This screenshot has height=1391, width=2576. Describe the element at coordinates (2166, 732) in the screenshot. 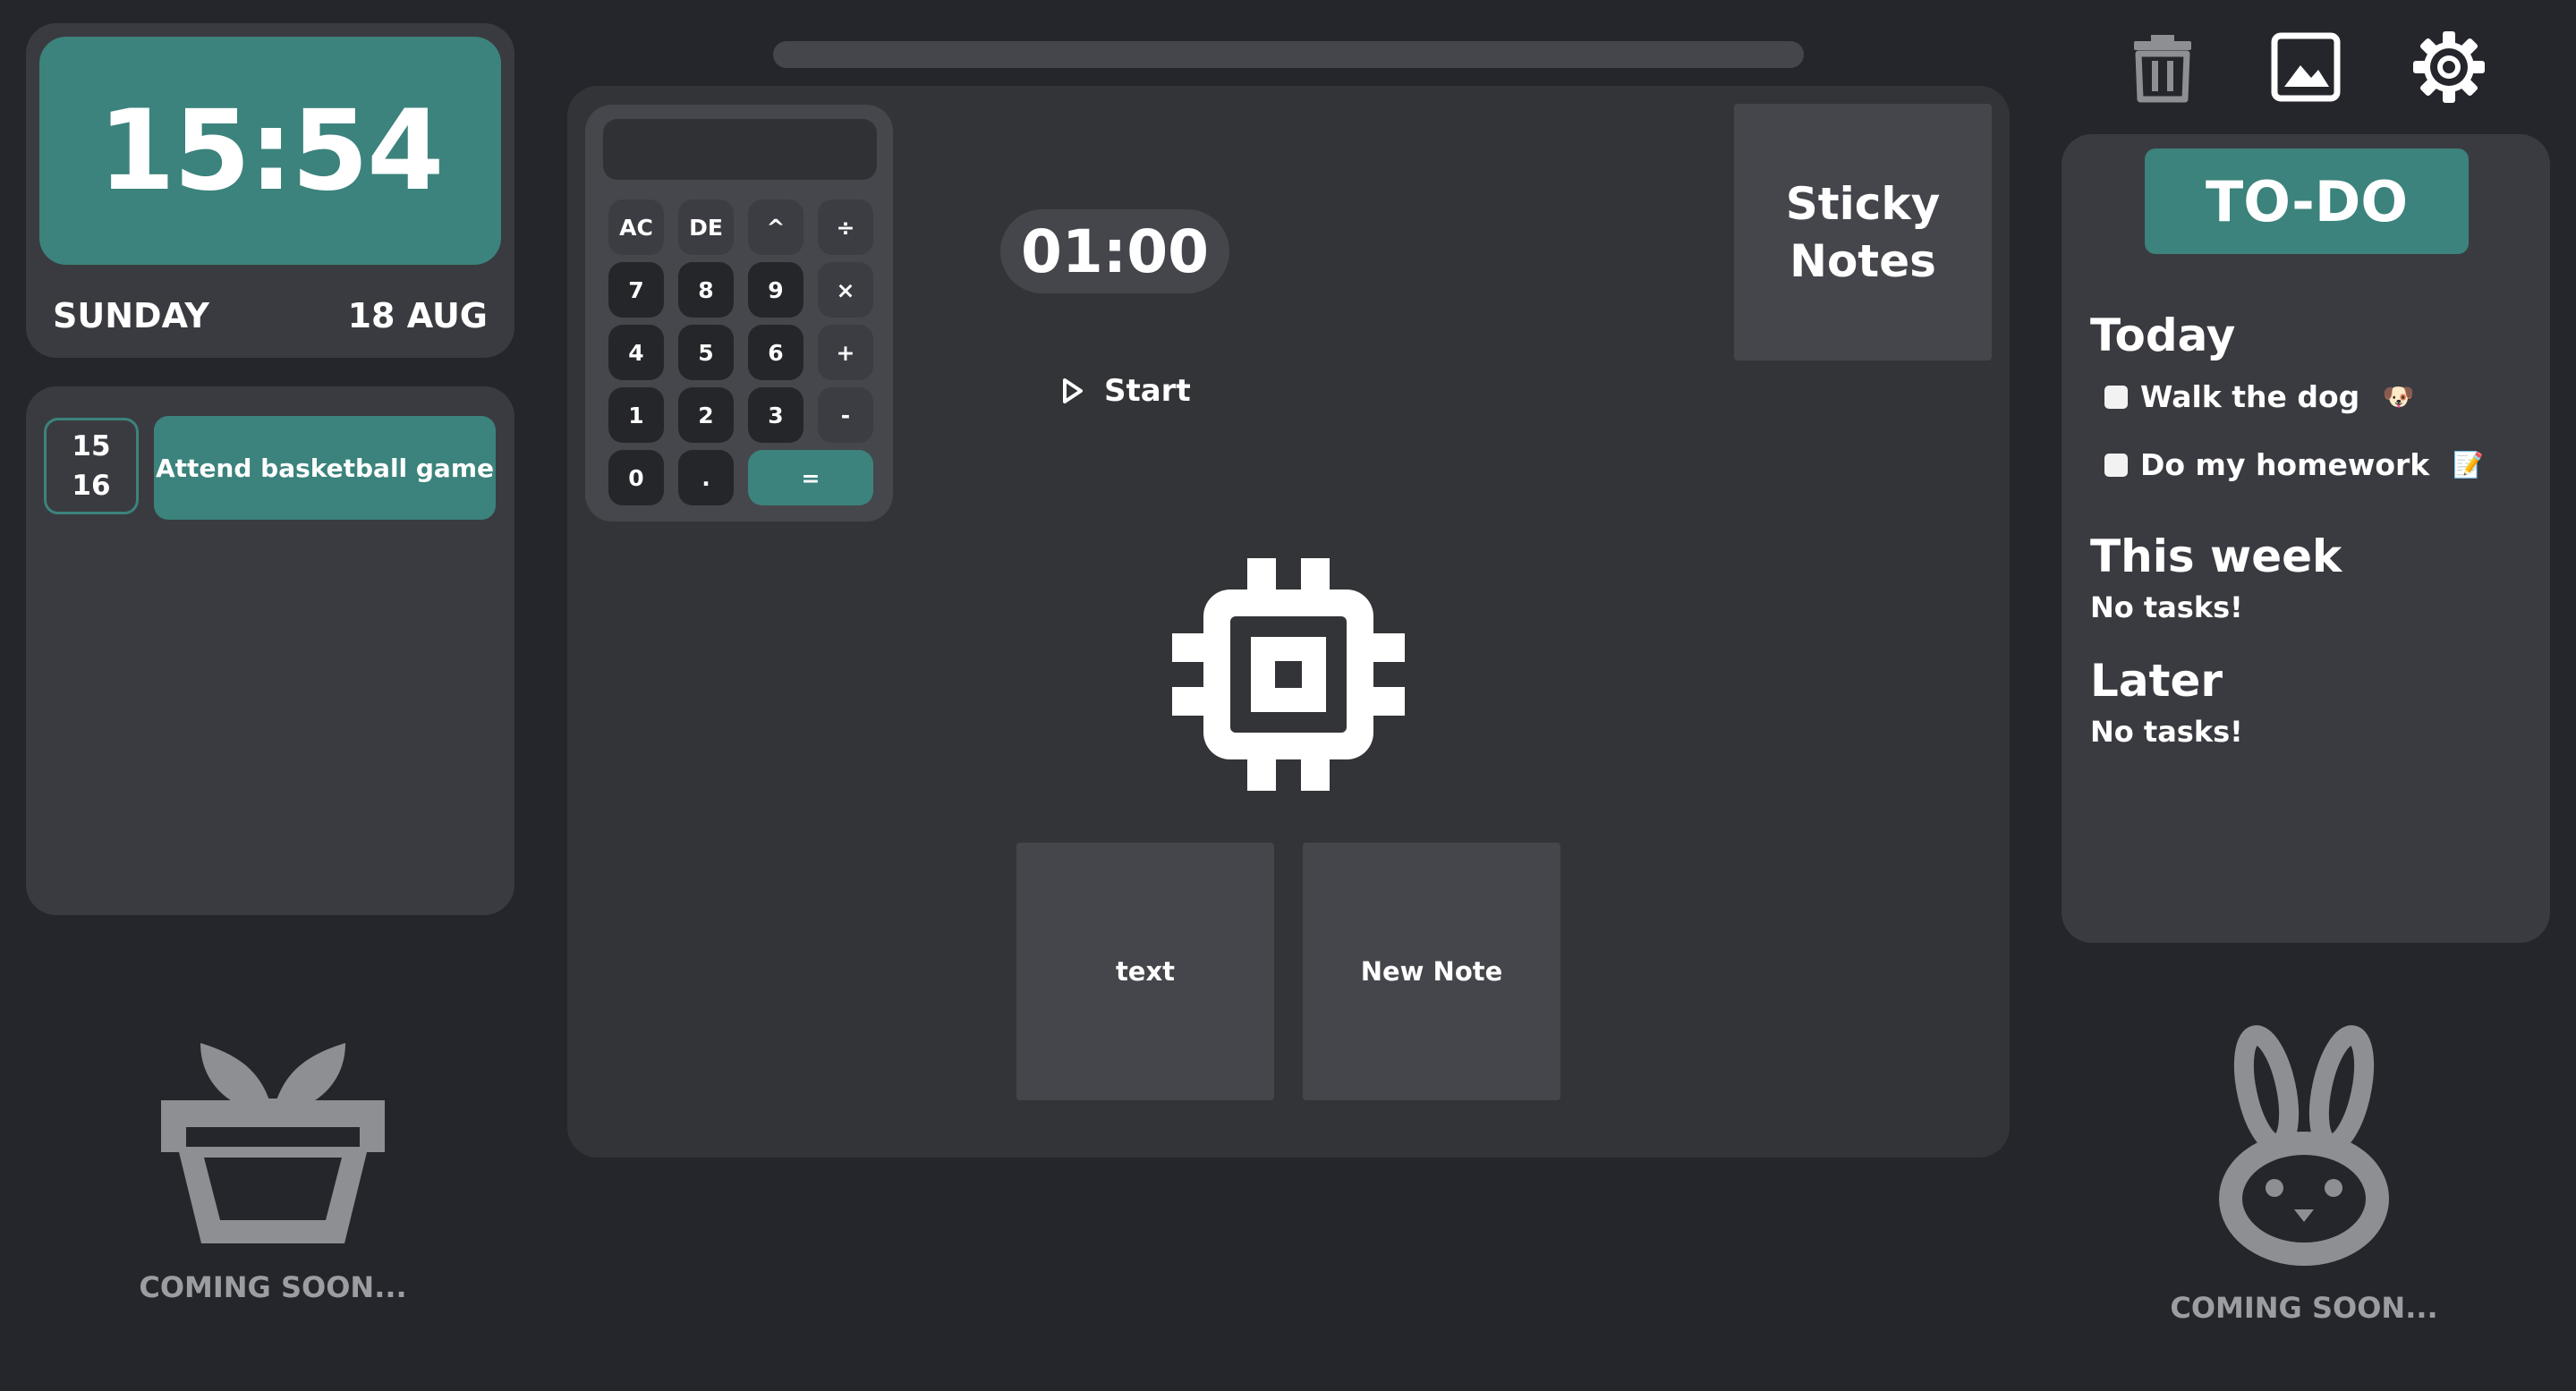

I see `todo-later-empty: No tasks!` at that location.